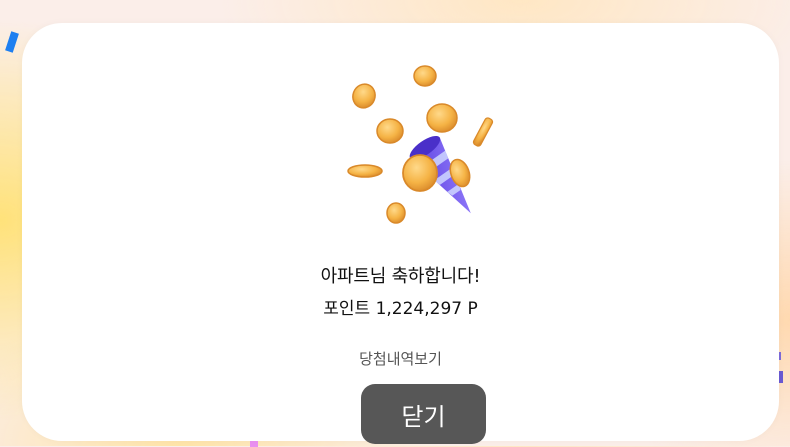 Image resolution: width=790 pixels, height=447 pixels. I want to click on points-text: 포인트 1,224,297 P, so click(400, 309).